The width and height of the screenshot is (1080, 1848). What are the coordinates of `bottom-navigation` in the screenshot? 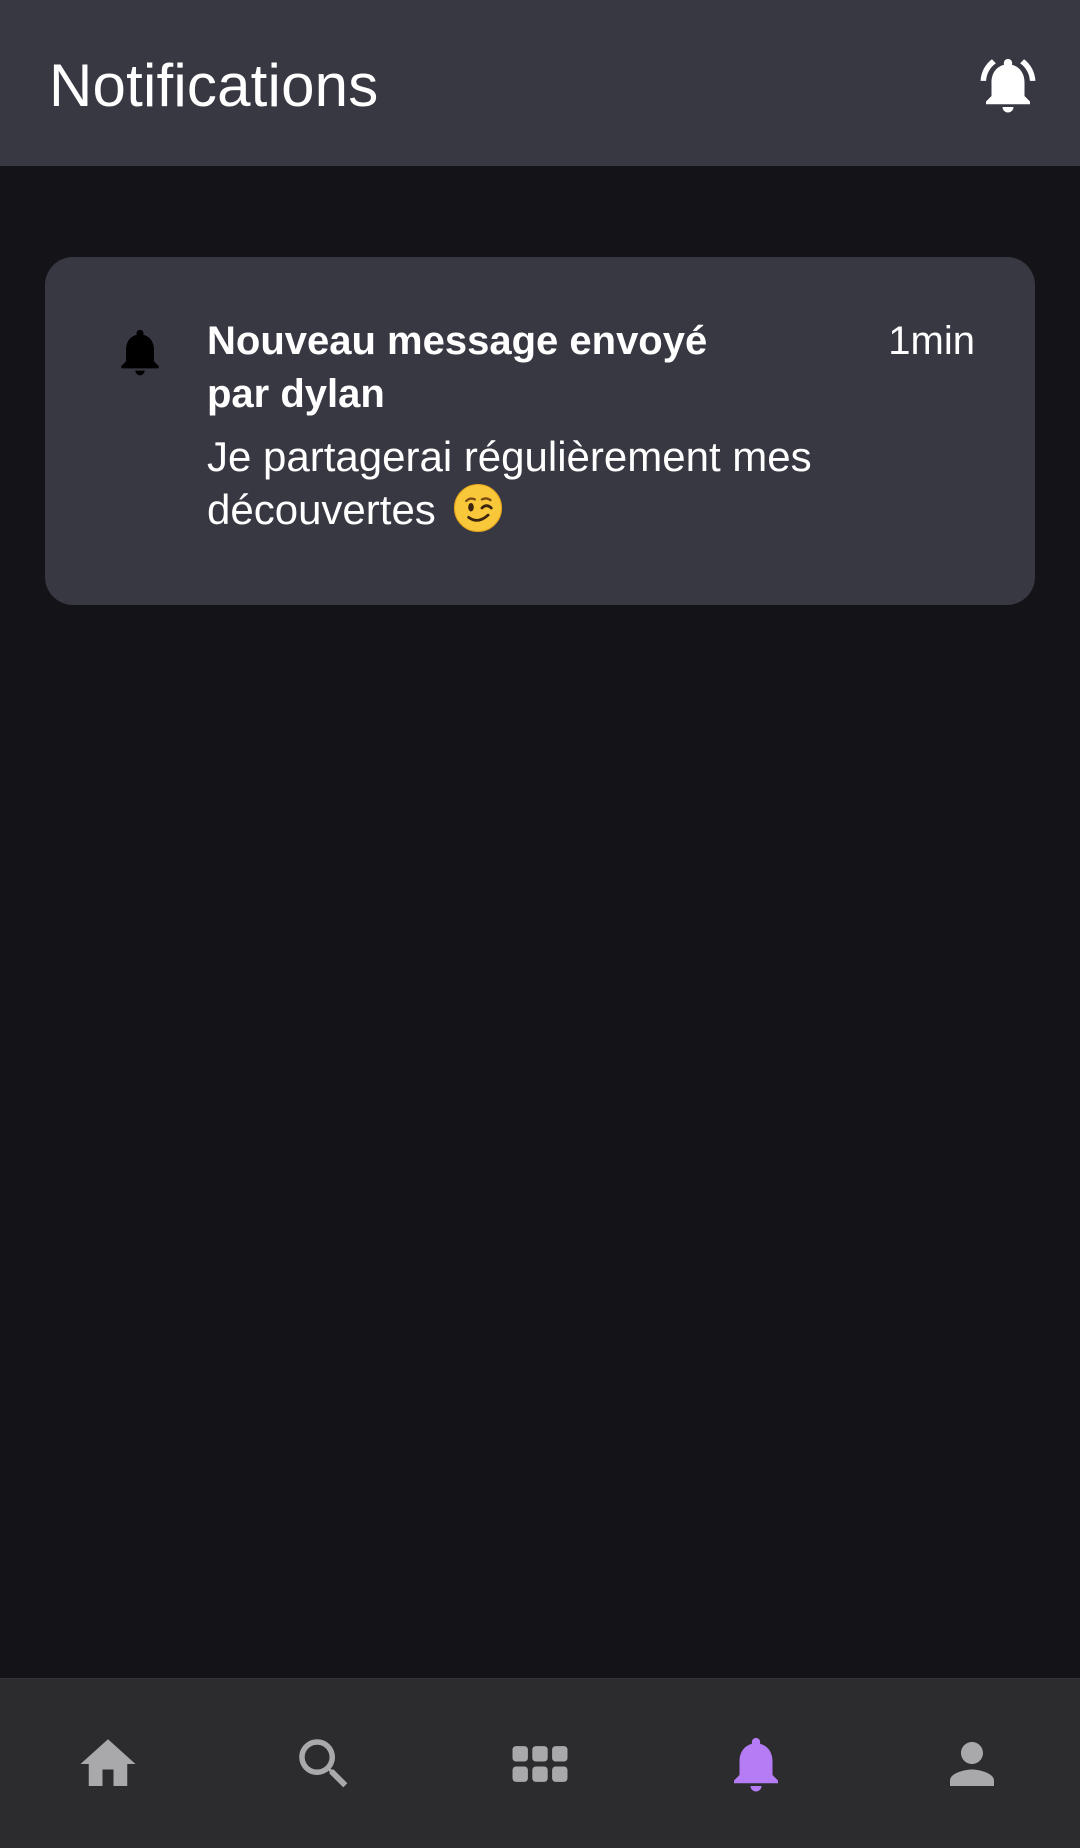 It's located at (540, 1763).